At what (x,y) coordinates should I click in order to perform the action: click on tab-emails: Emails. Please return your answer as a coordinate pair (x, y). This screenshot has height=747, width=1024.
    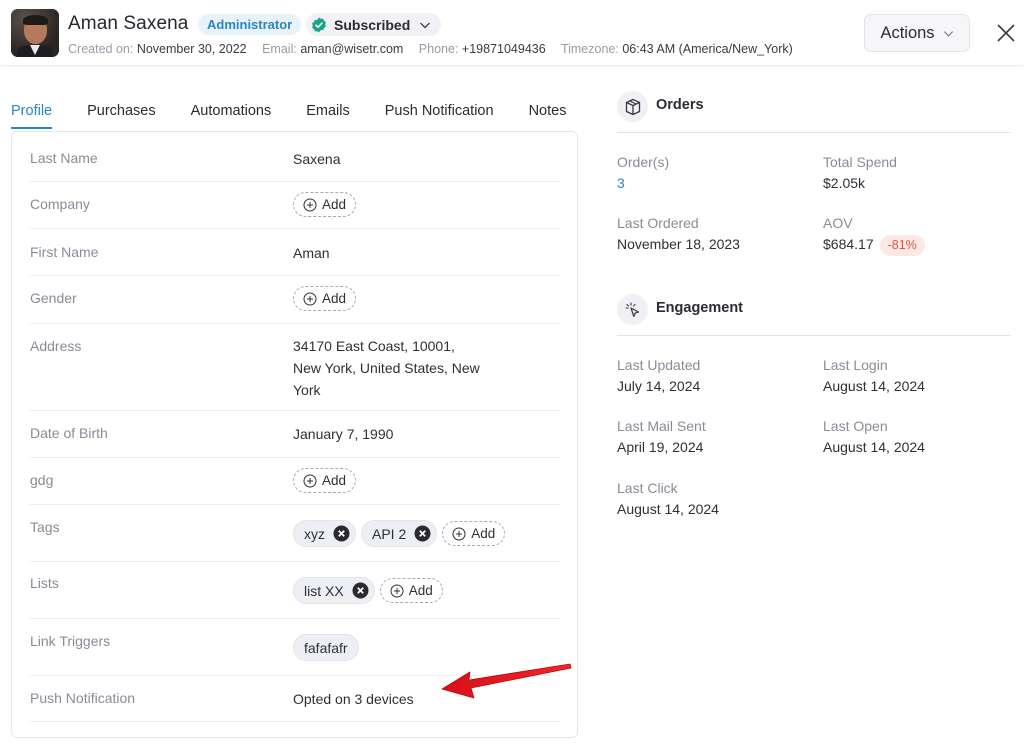
    Looking at the image, I should click on (328, 111).